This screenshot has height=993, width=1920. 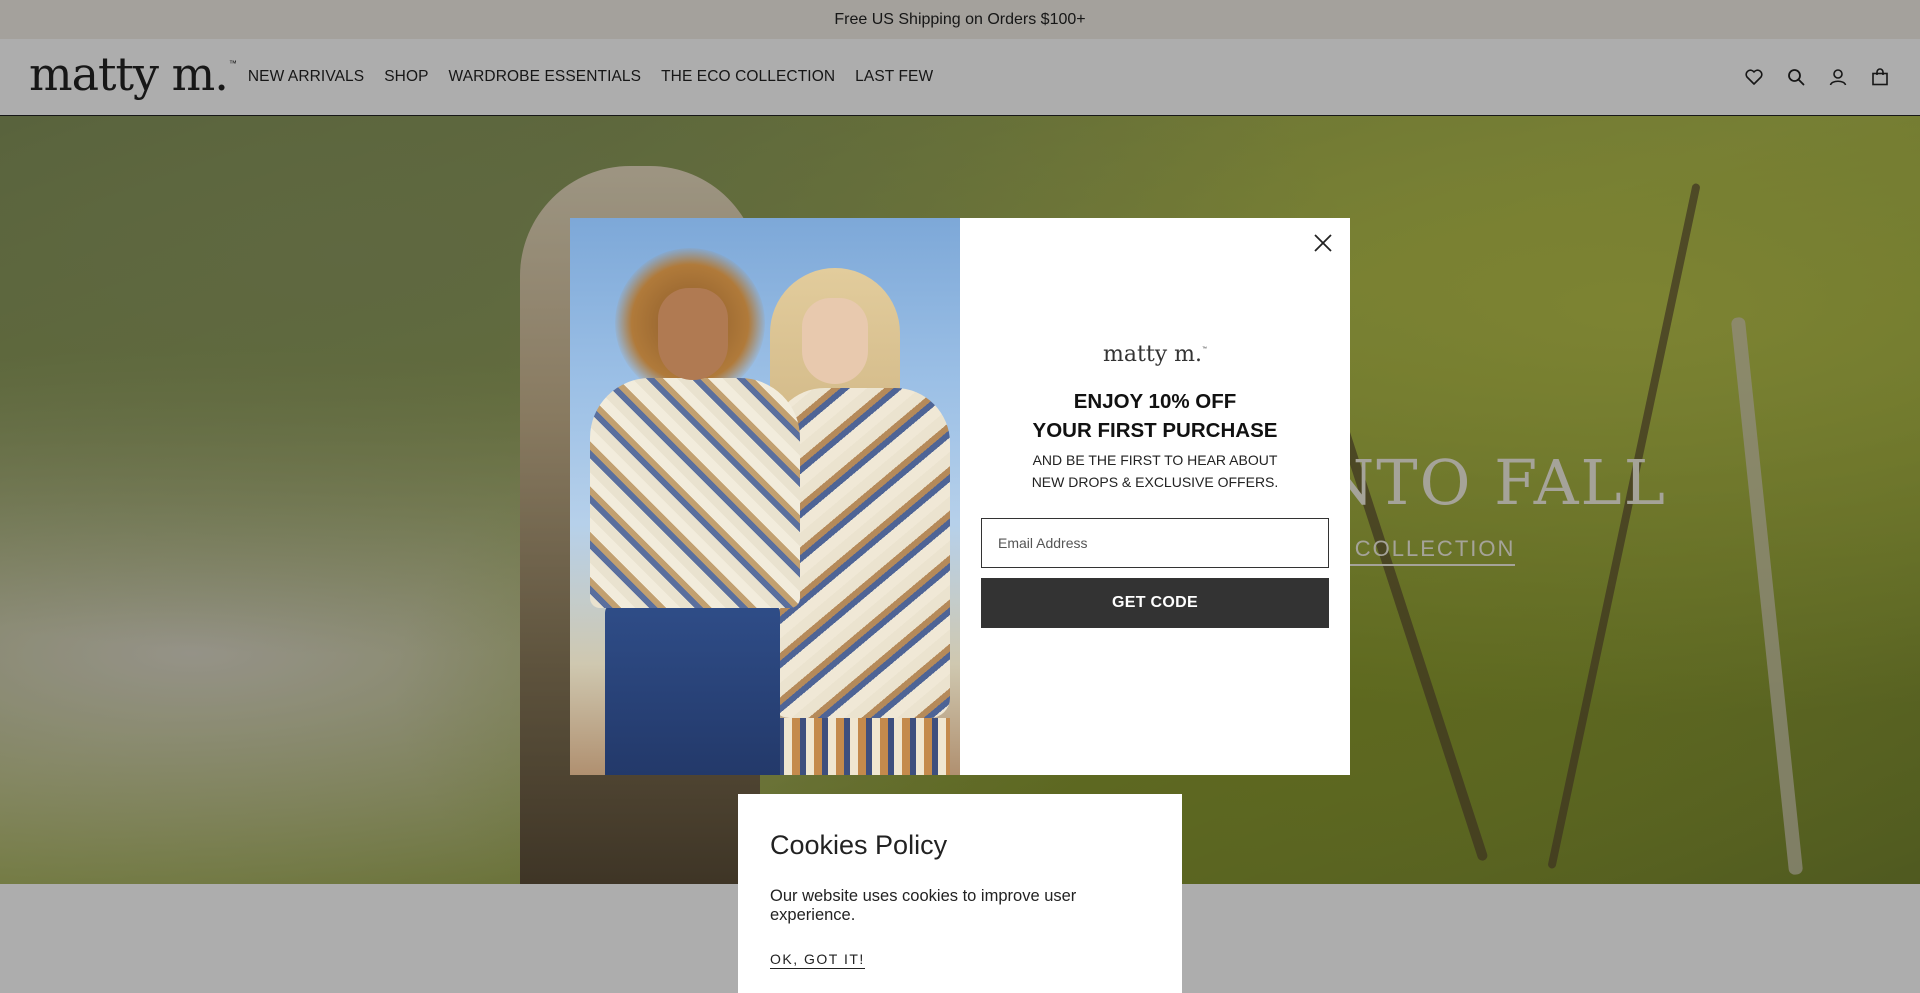 I want to click on popup-subtext-line2: NEW DROPS & EXCLUSIVE OFFERS., so click(x=1155, y=482).